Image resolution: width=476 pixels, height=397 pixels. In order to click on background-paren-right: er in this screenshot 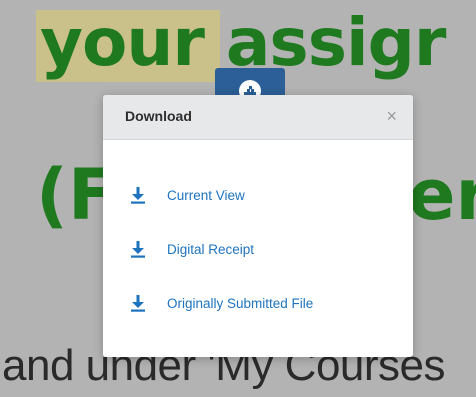, I will do `click(442, 195)`.